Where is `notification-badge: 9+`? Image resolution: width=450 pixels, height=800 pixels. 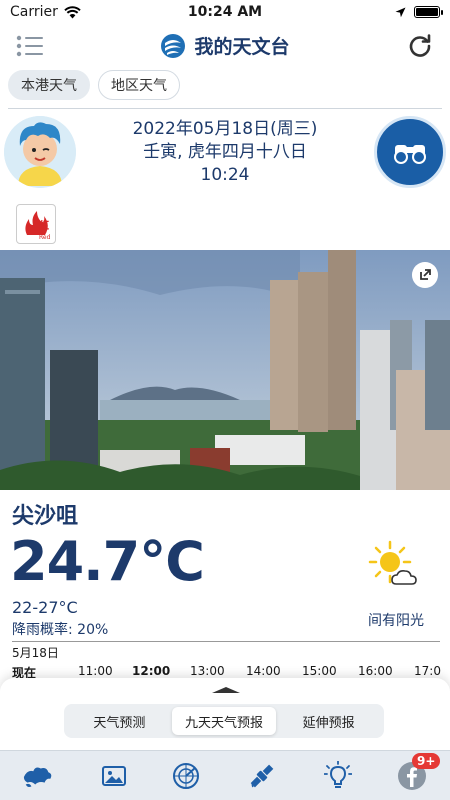 notification-badge: 9+ is located at coordinates (426, 761).